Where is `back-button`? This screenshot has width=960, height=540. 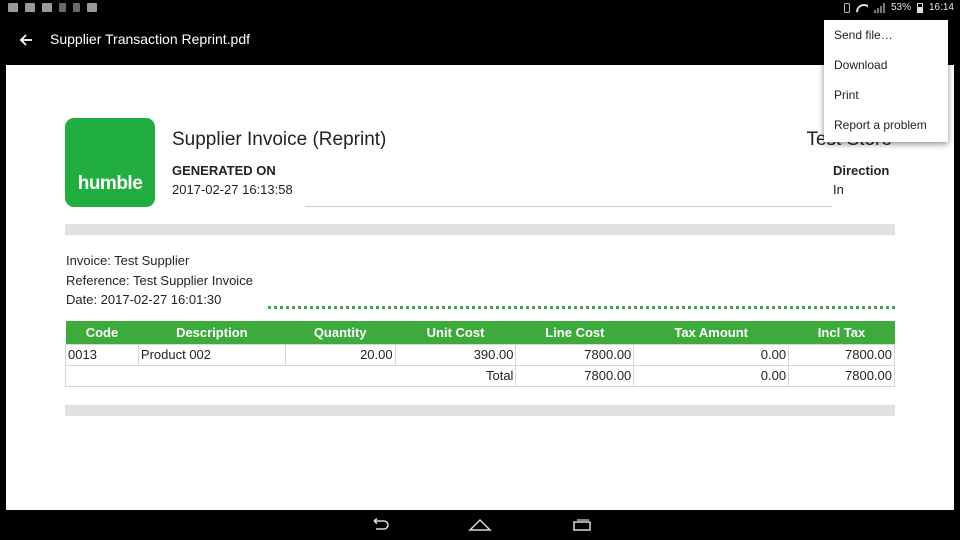 back-button is located at coordinates (26, 40).